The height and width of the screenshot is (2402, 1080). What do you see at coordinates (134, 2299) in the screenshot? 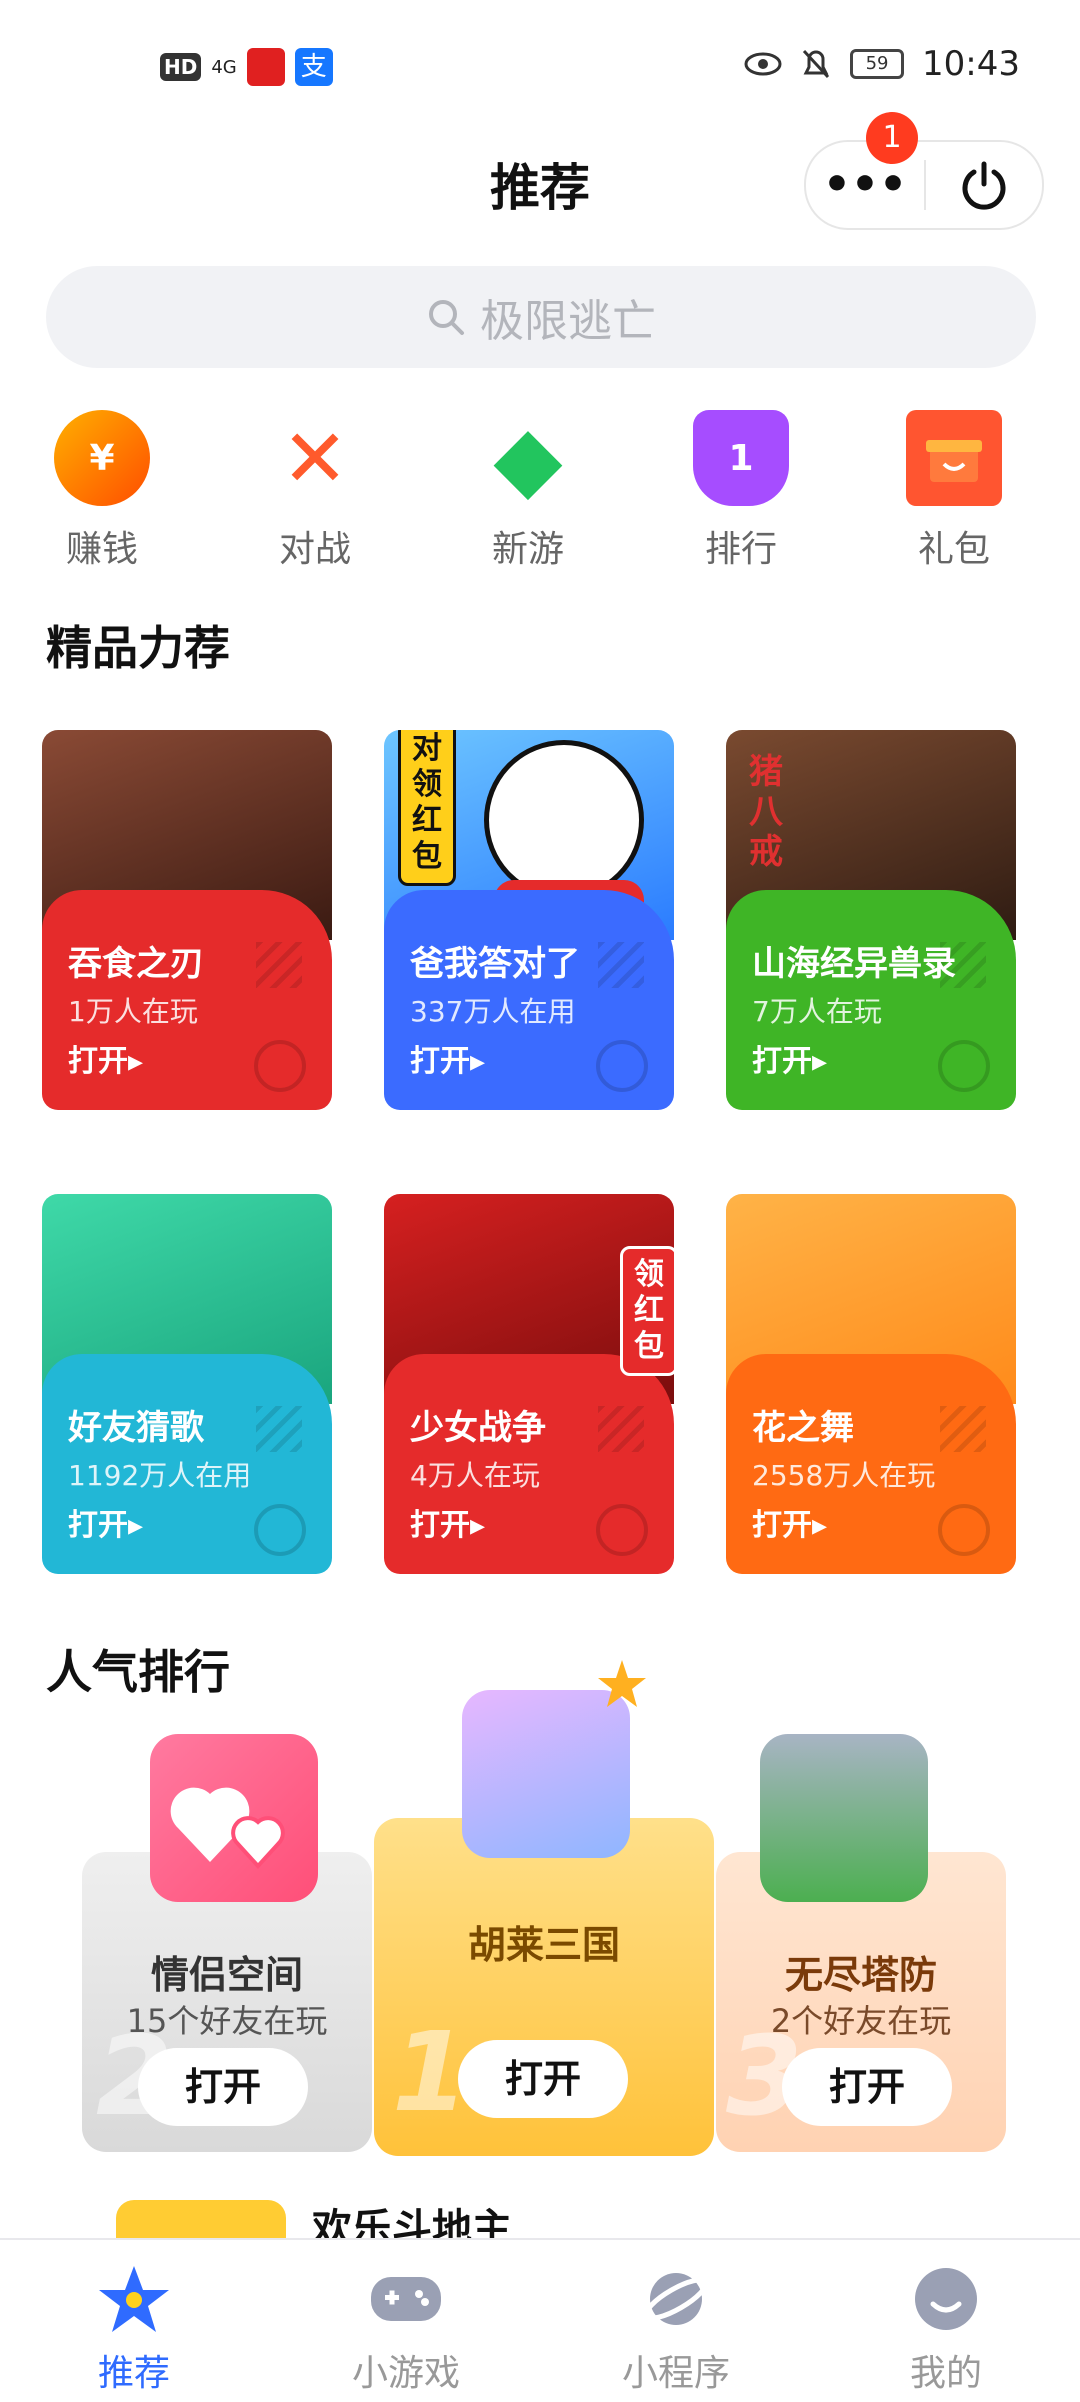
I see `star-icon` at bounding box center [134, 2299].